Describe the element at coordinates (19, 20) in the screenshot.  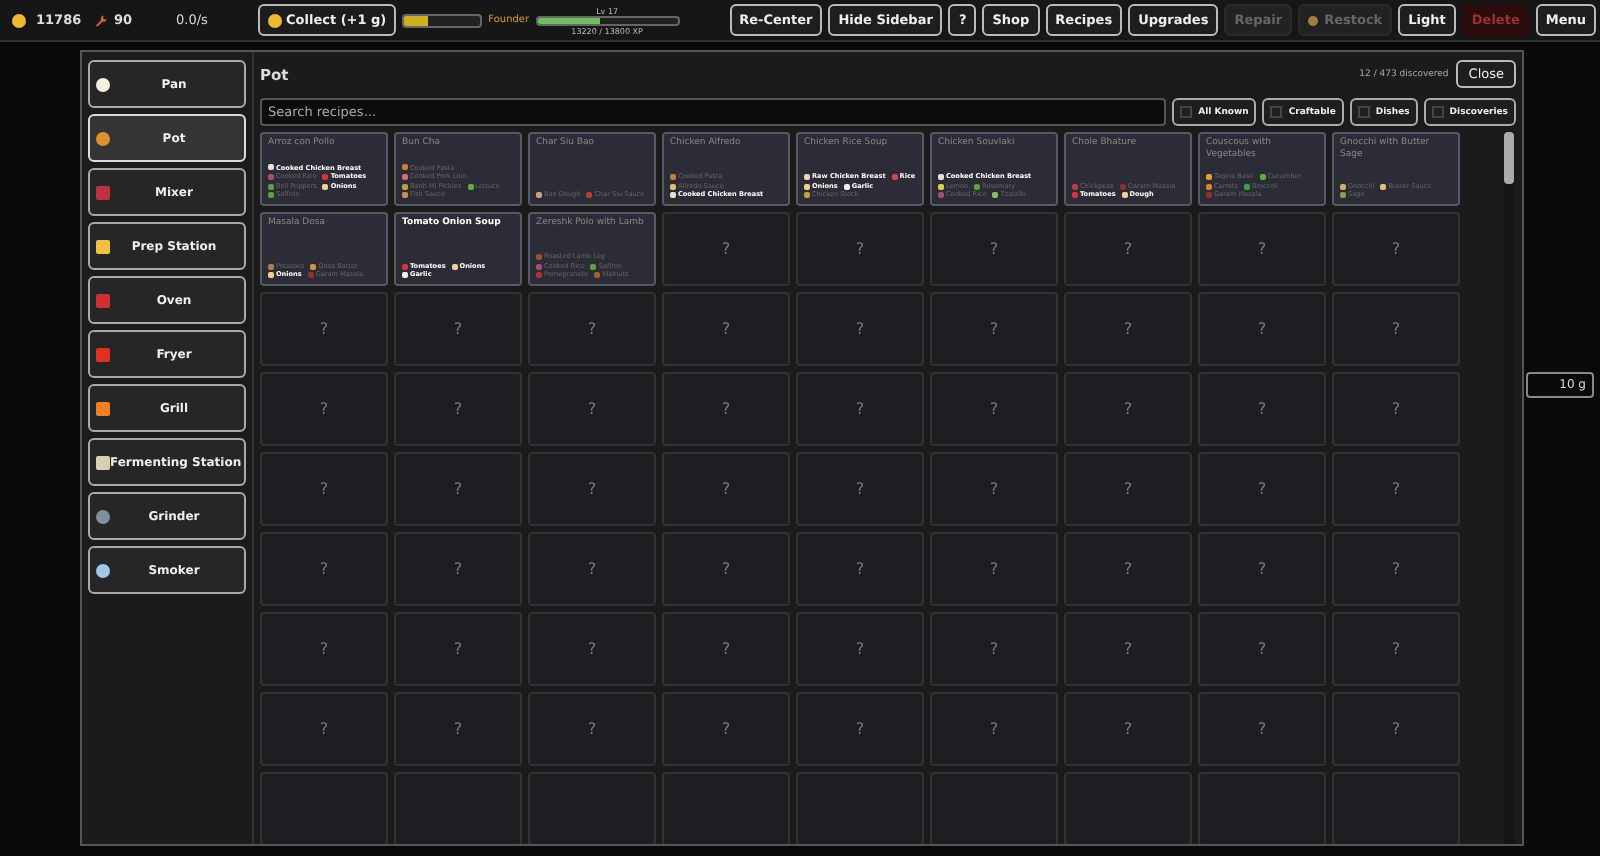
I see `coin-icon` at that location.